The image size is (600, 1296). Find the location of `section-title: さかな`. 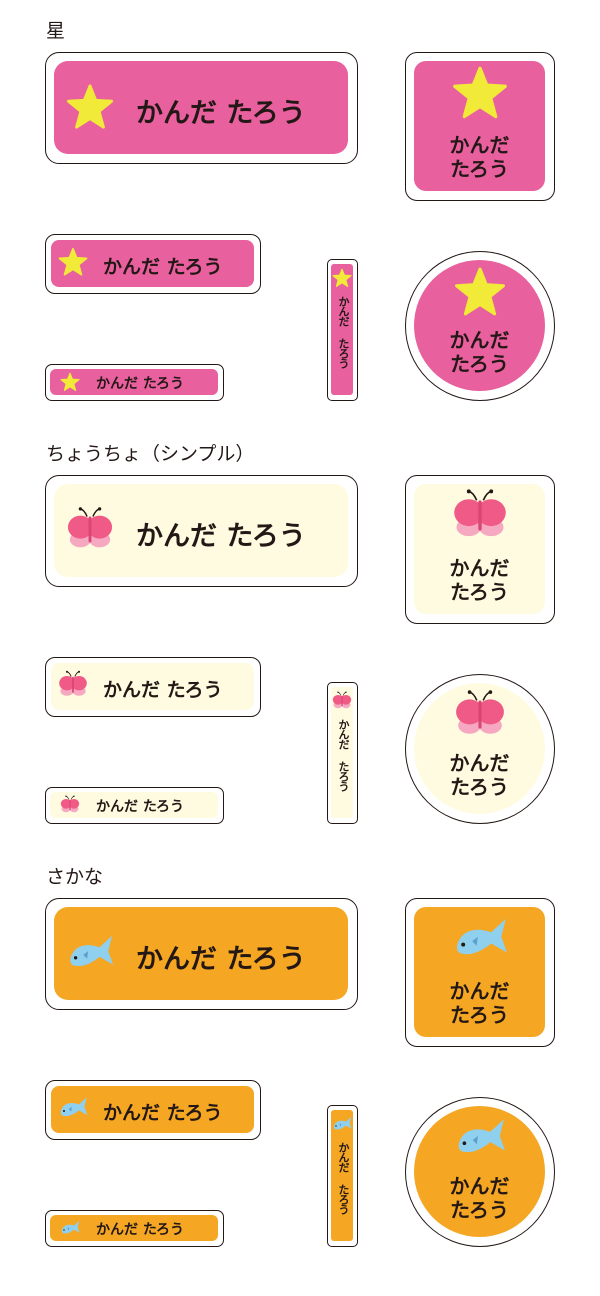

section-title: さかな is located at coordinates (75, 877).